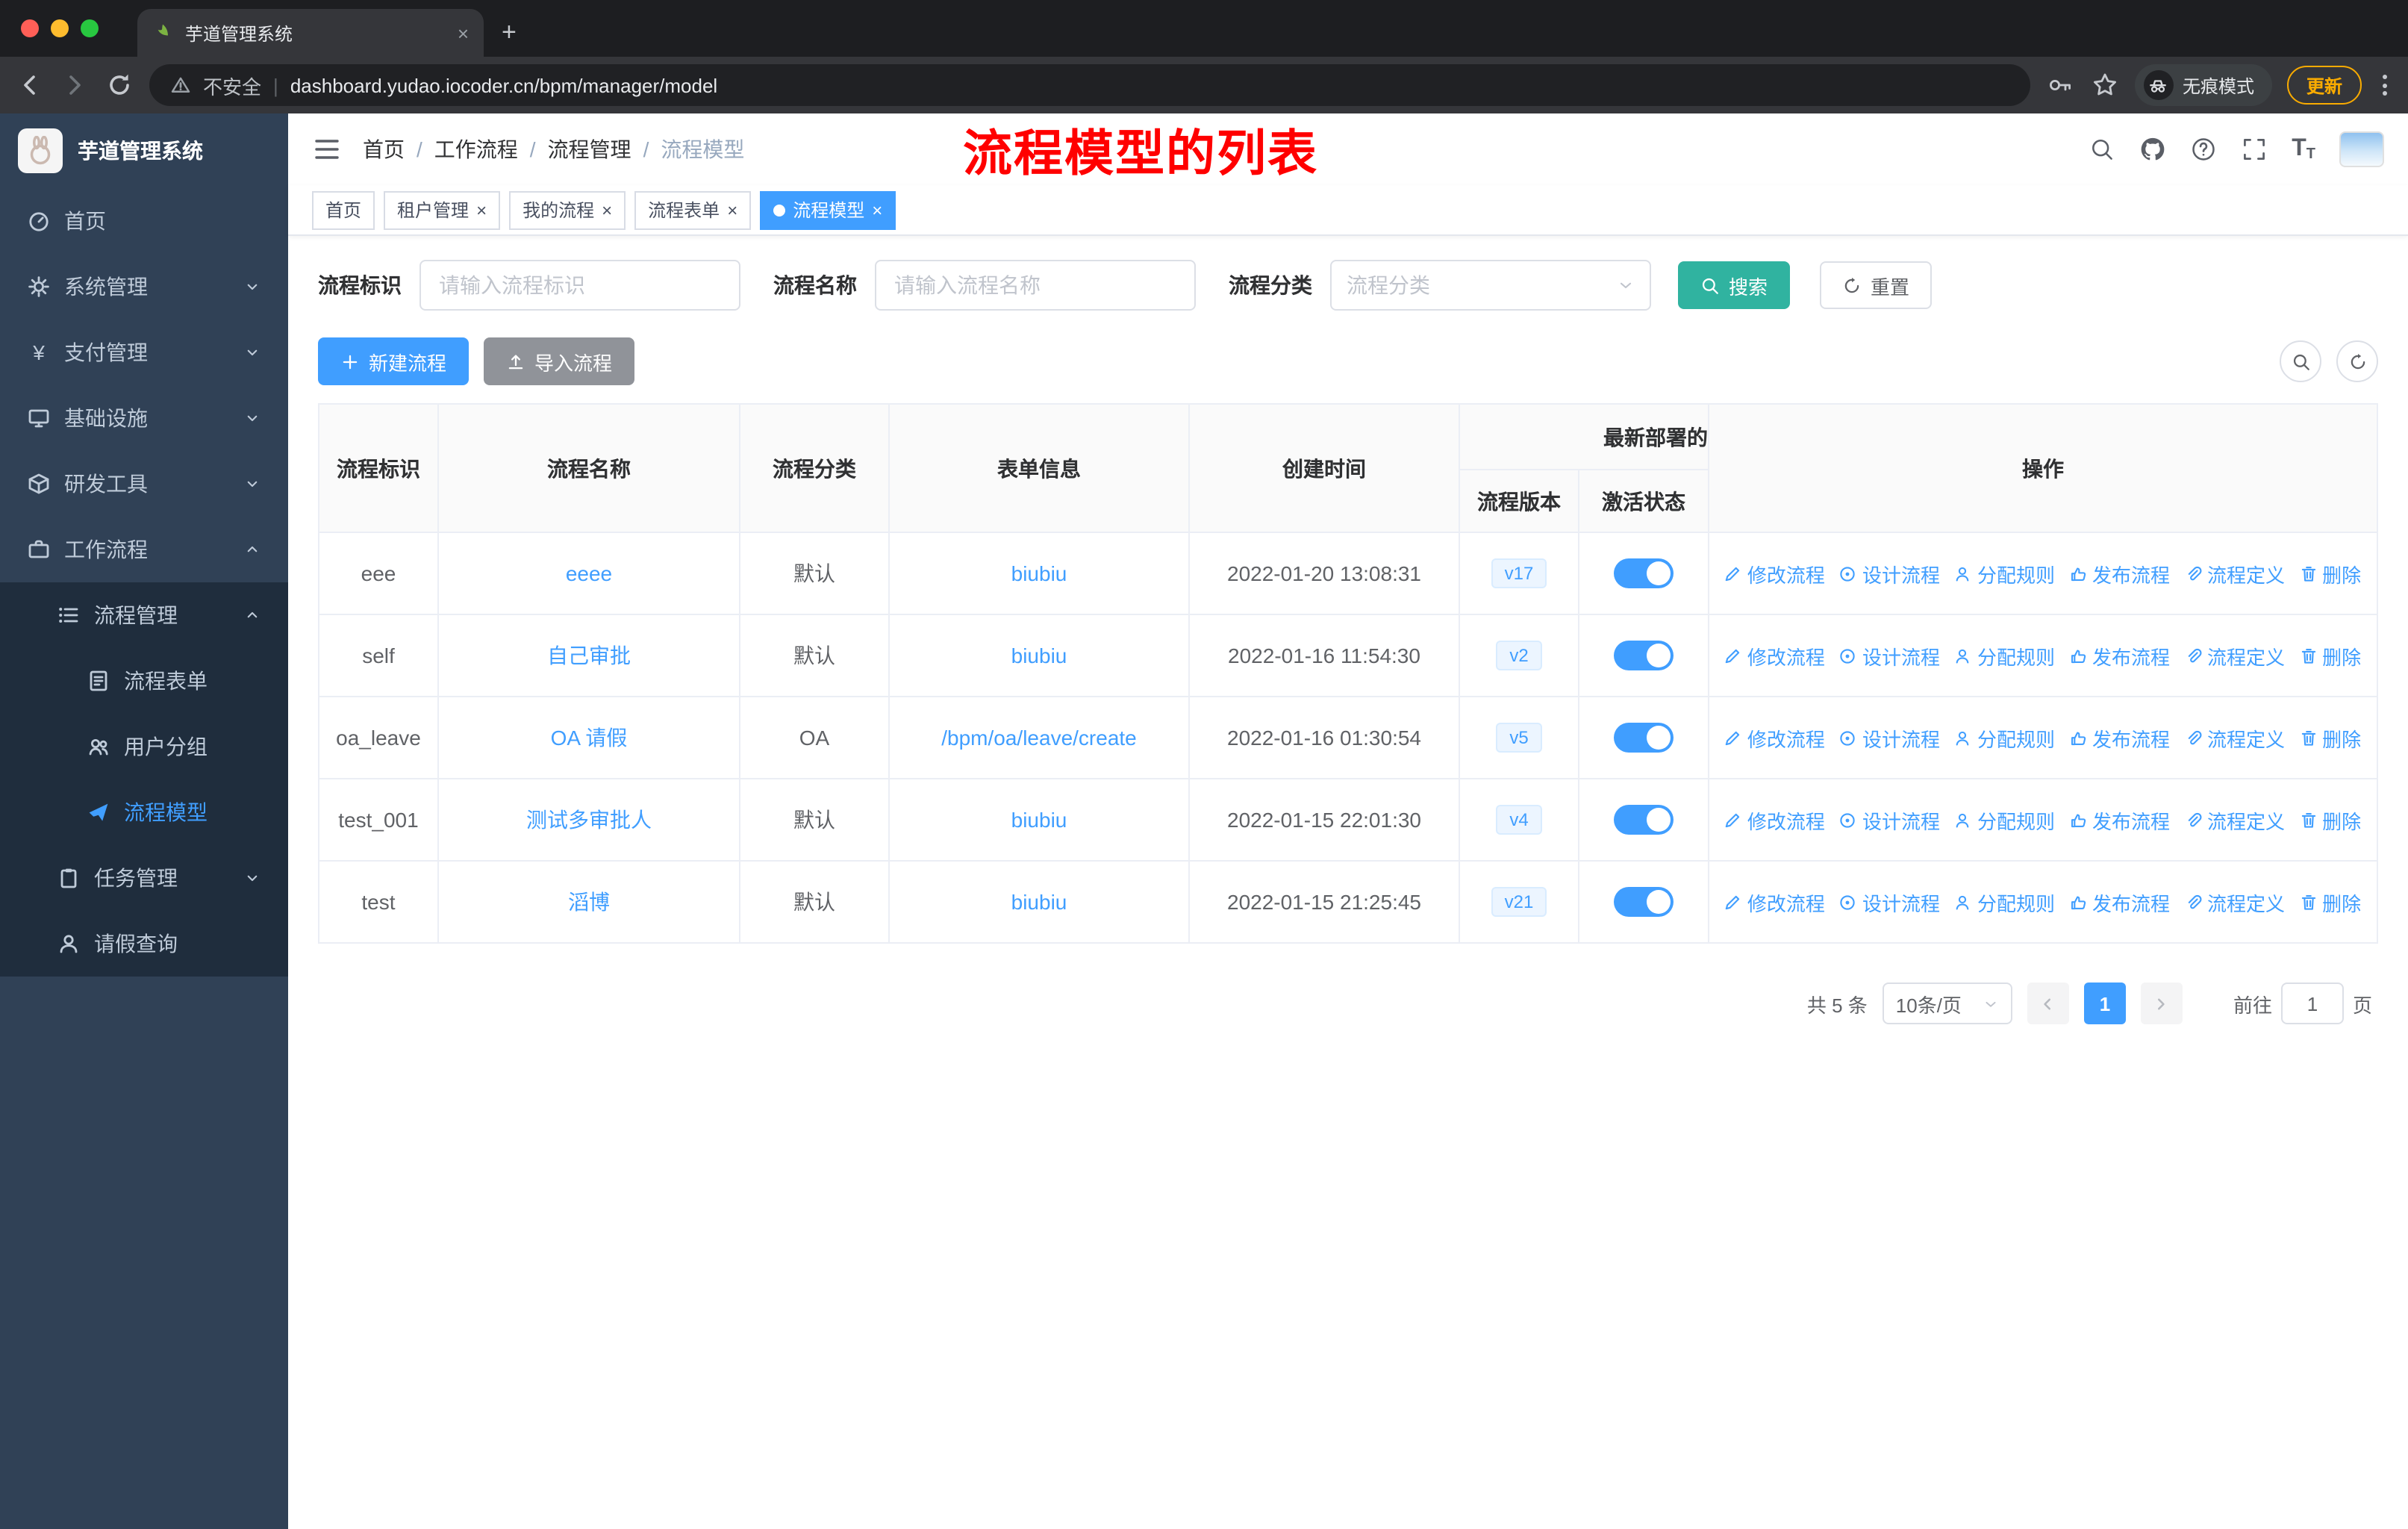  Describe the element at coordinates (1519, 738) in the screenshot. I see `version-badge: v5` at that location.